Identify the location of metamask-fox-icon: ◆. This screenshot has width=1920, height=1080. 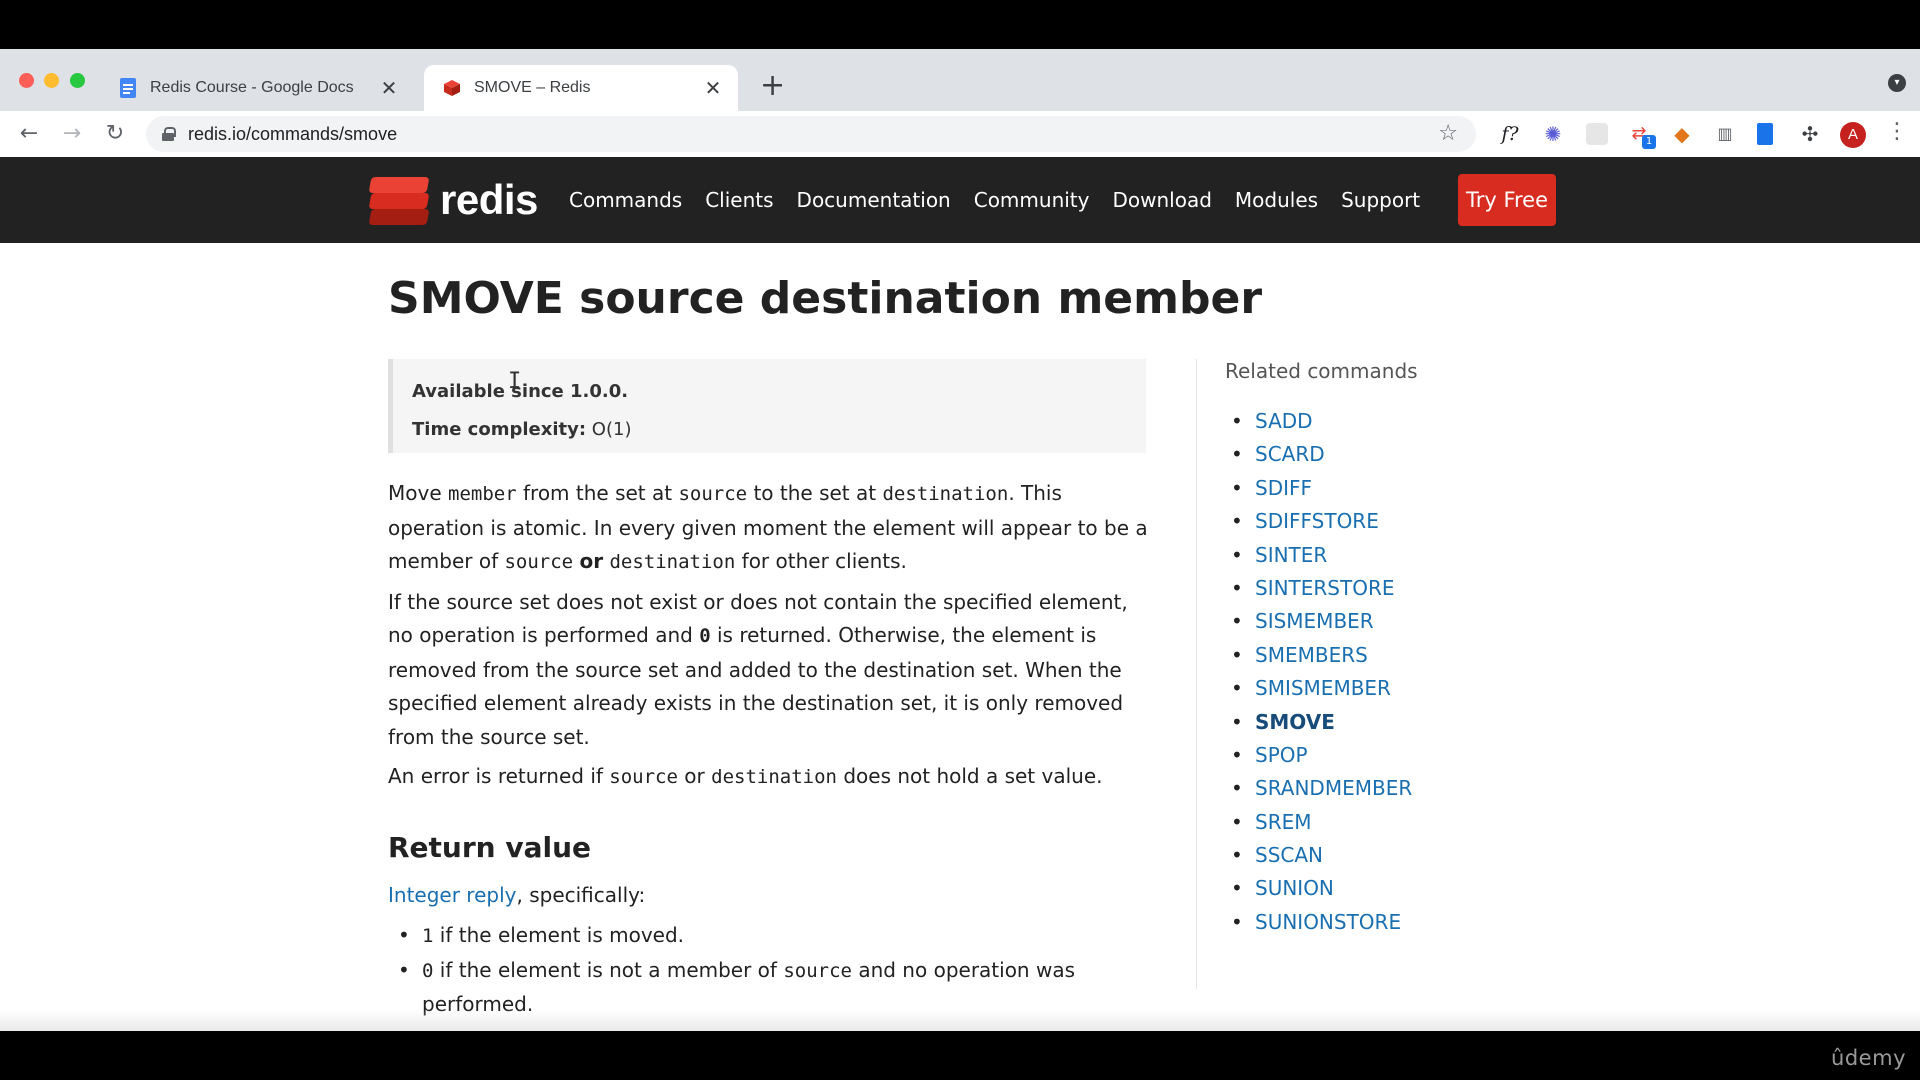
(1682, 134).